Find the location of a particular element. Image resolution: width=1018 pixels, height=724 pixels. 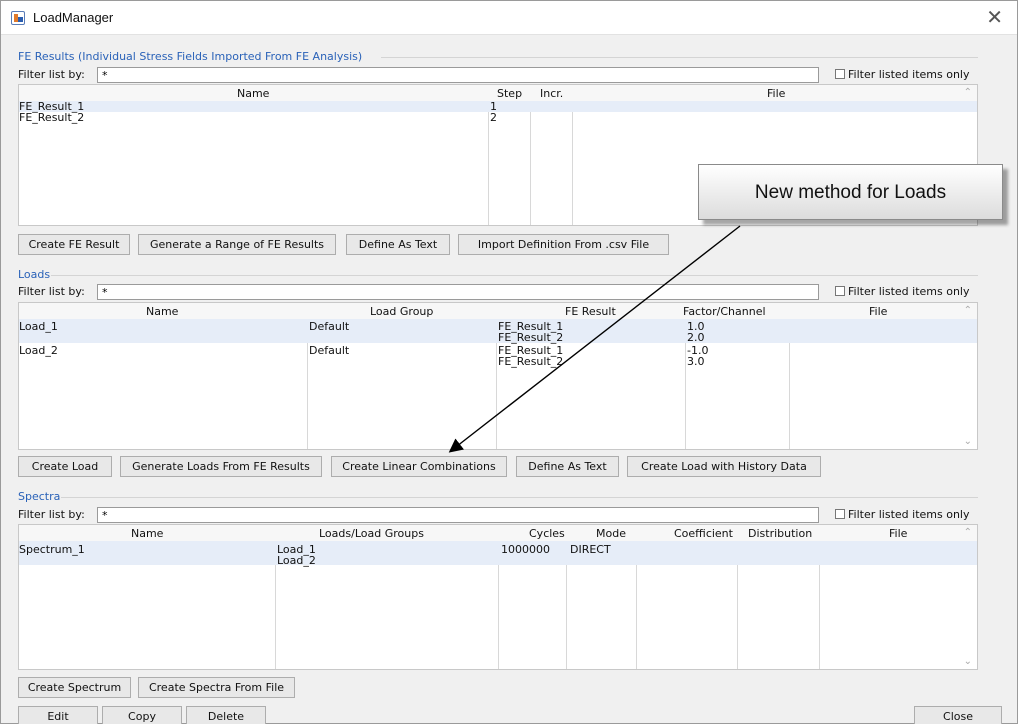

create-spectra-from-file-button: Create Spectra From File is located at coordinates (216, 687).